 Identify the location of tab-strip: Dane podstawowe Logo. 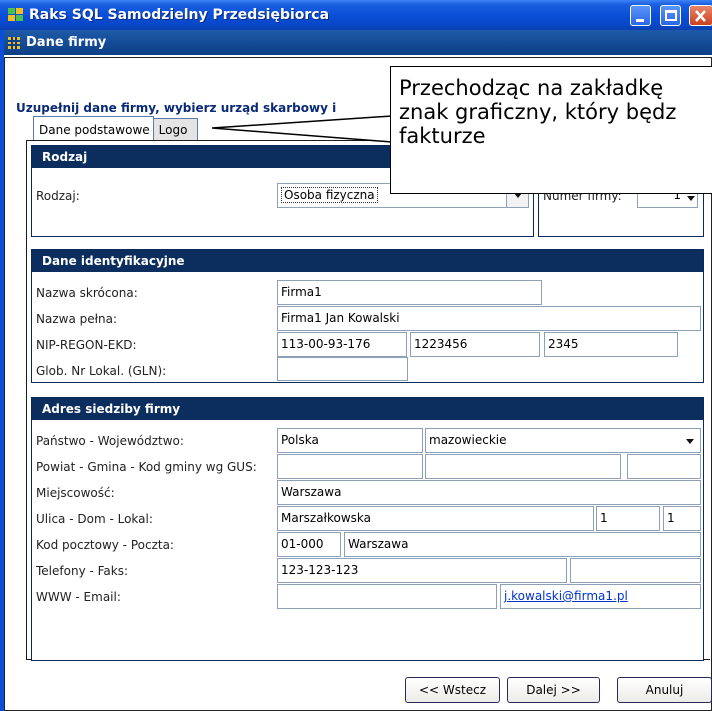
(116, 128).